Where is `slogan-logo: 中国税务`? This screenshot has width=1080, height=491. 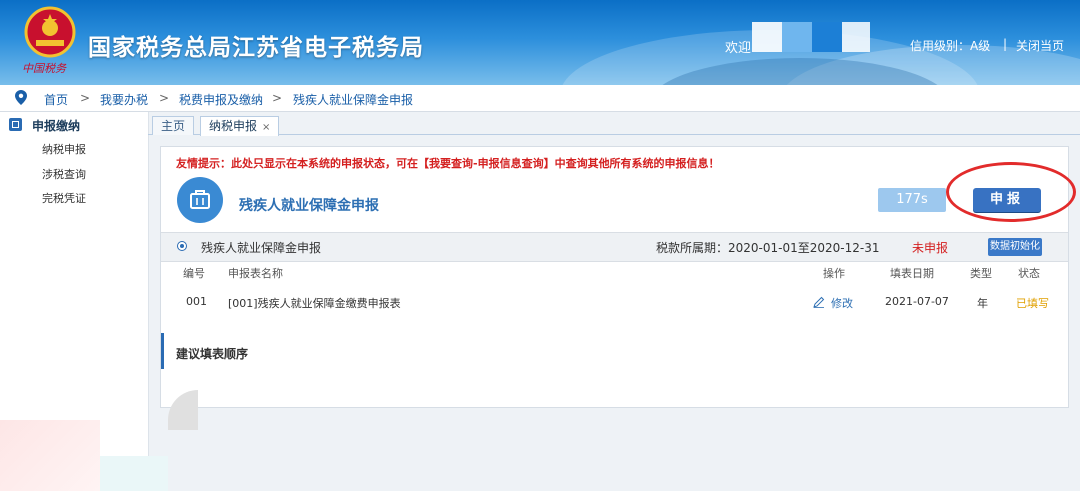 slogan-logo: 中国税务 is located at coordinates (44, 68).